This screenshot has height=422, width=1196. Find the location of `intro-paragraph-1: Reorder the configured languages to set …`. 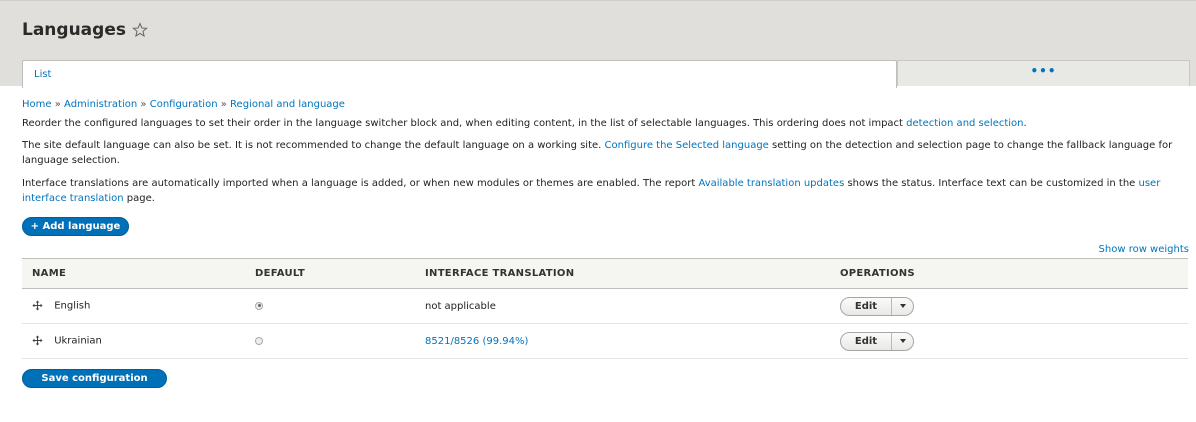

intro-paragraph-1: Reorder the configured languages to set … is located at coordinates (606, 123).